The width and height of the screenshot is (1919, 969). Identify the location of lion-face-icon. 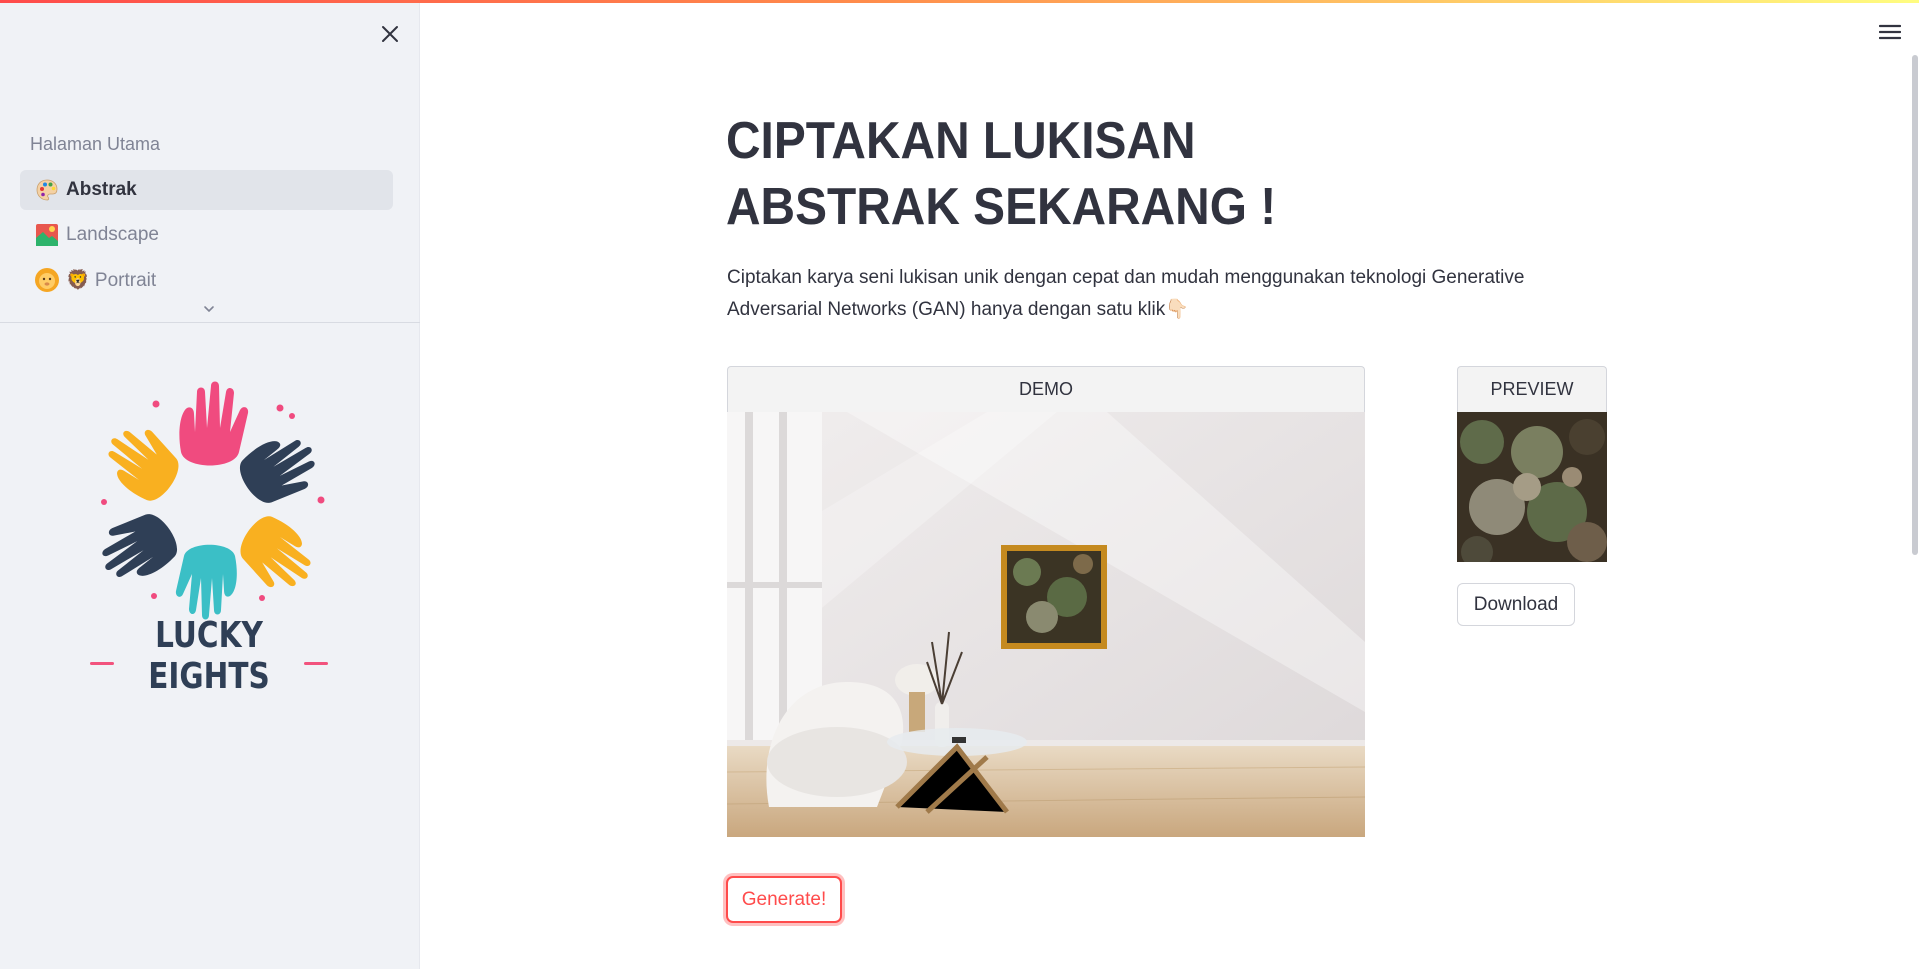
(47, 280).